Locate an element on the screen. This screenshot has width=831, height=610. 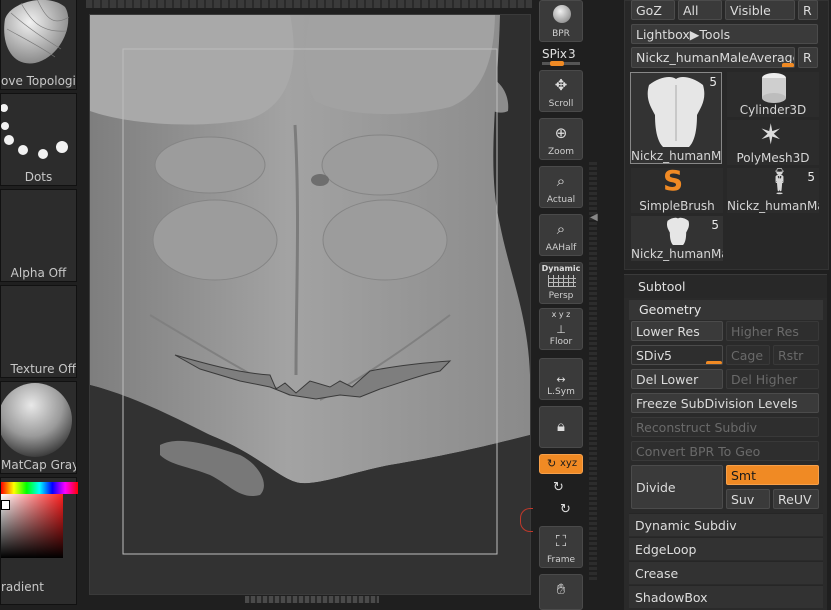
alpha-tile: Alpha Off is located at coordinates (38, 235).